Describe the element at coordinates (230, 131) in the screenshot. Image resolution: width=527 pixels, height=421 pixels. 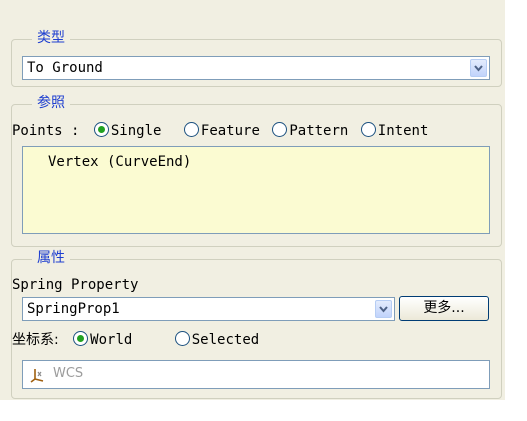
I see `radio-feature-label: Feature` at that location.